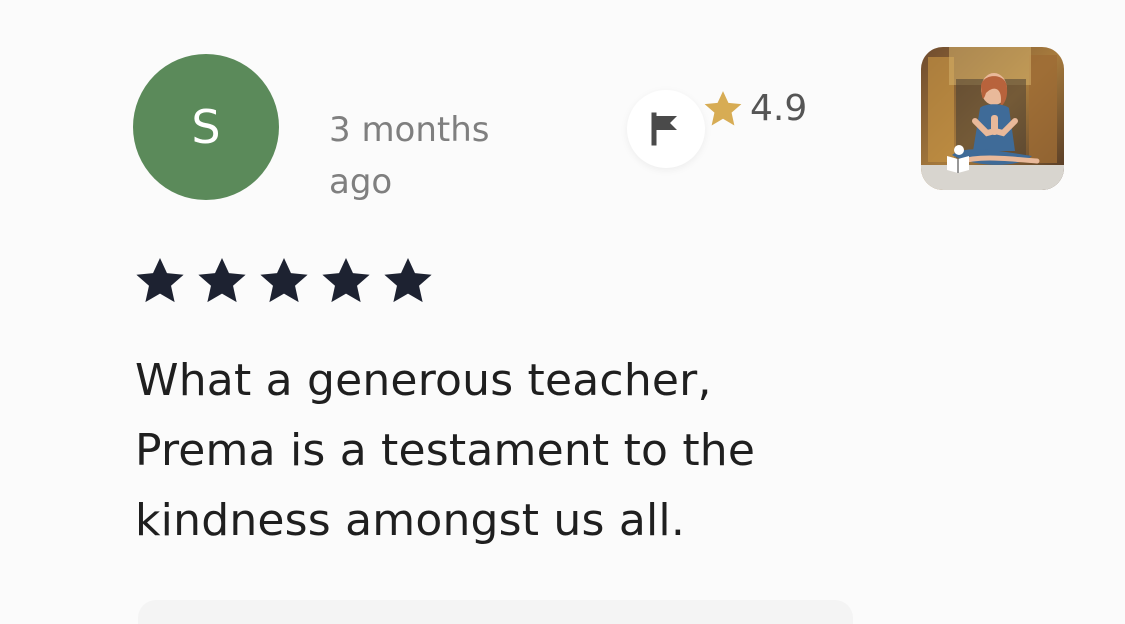 The height and width of the screenshot is (624, 1125). I want to click on review-stars, so click(284, 281).